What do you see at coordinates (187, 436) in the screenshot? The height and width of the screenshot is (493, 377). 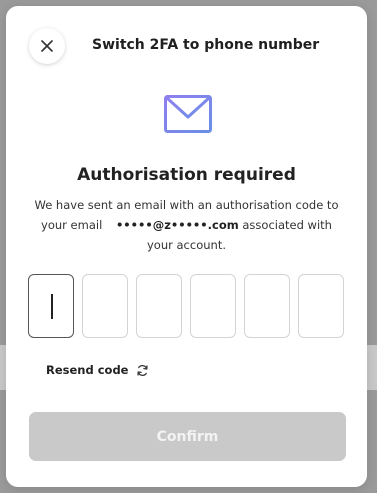 I see `confirm-button: Confirm` at bounding box center [187, 436].